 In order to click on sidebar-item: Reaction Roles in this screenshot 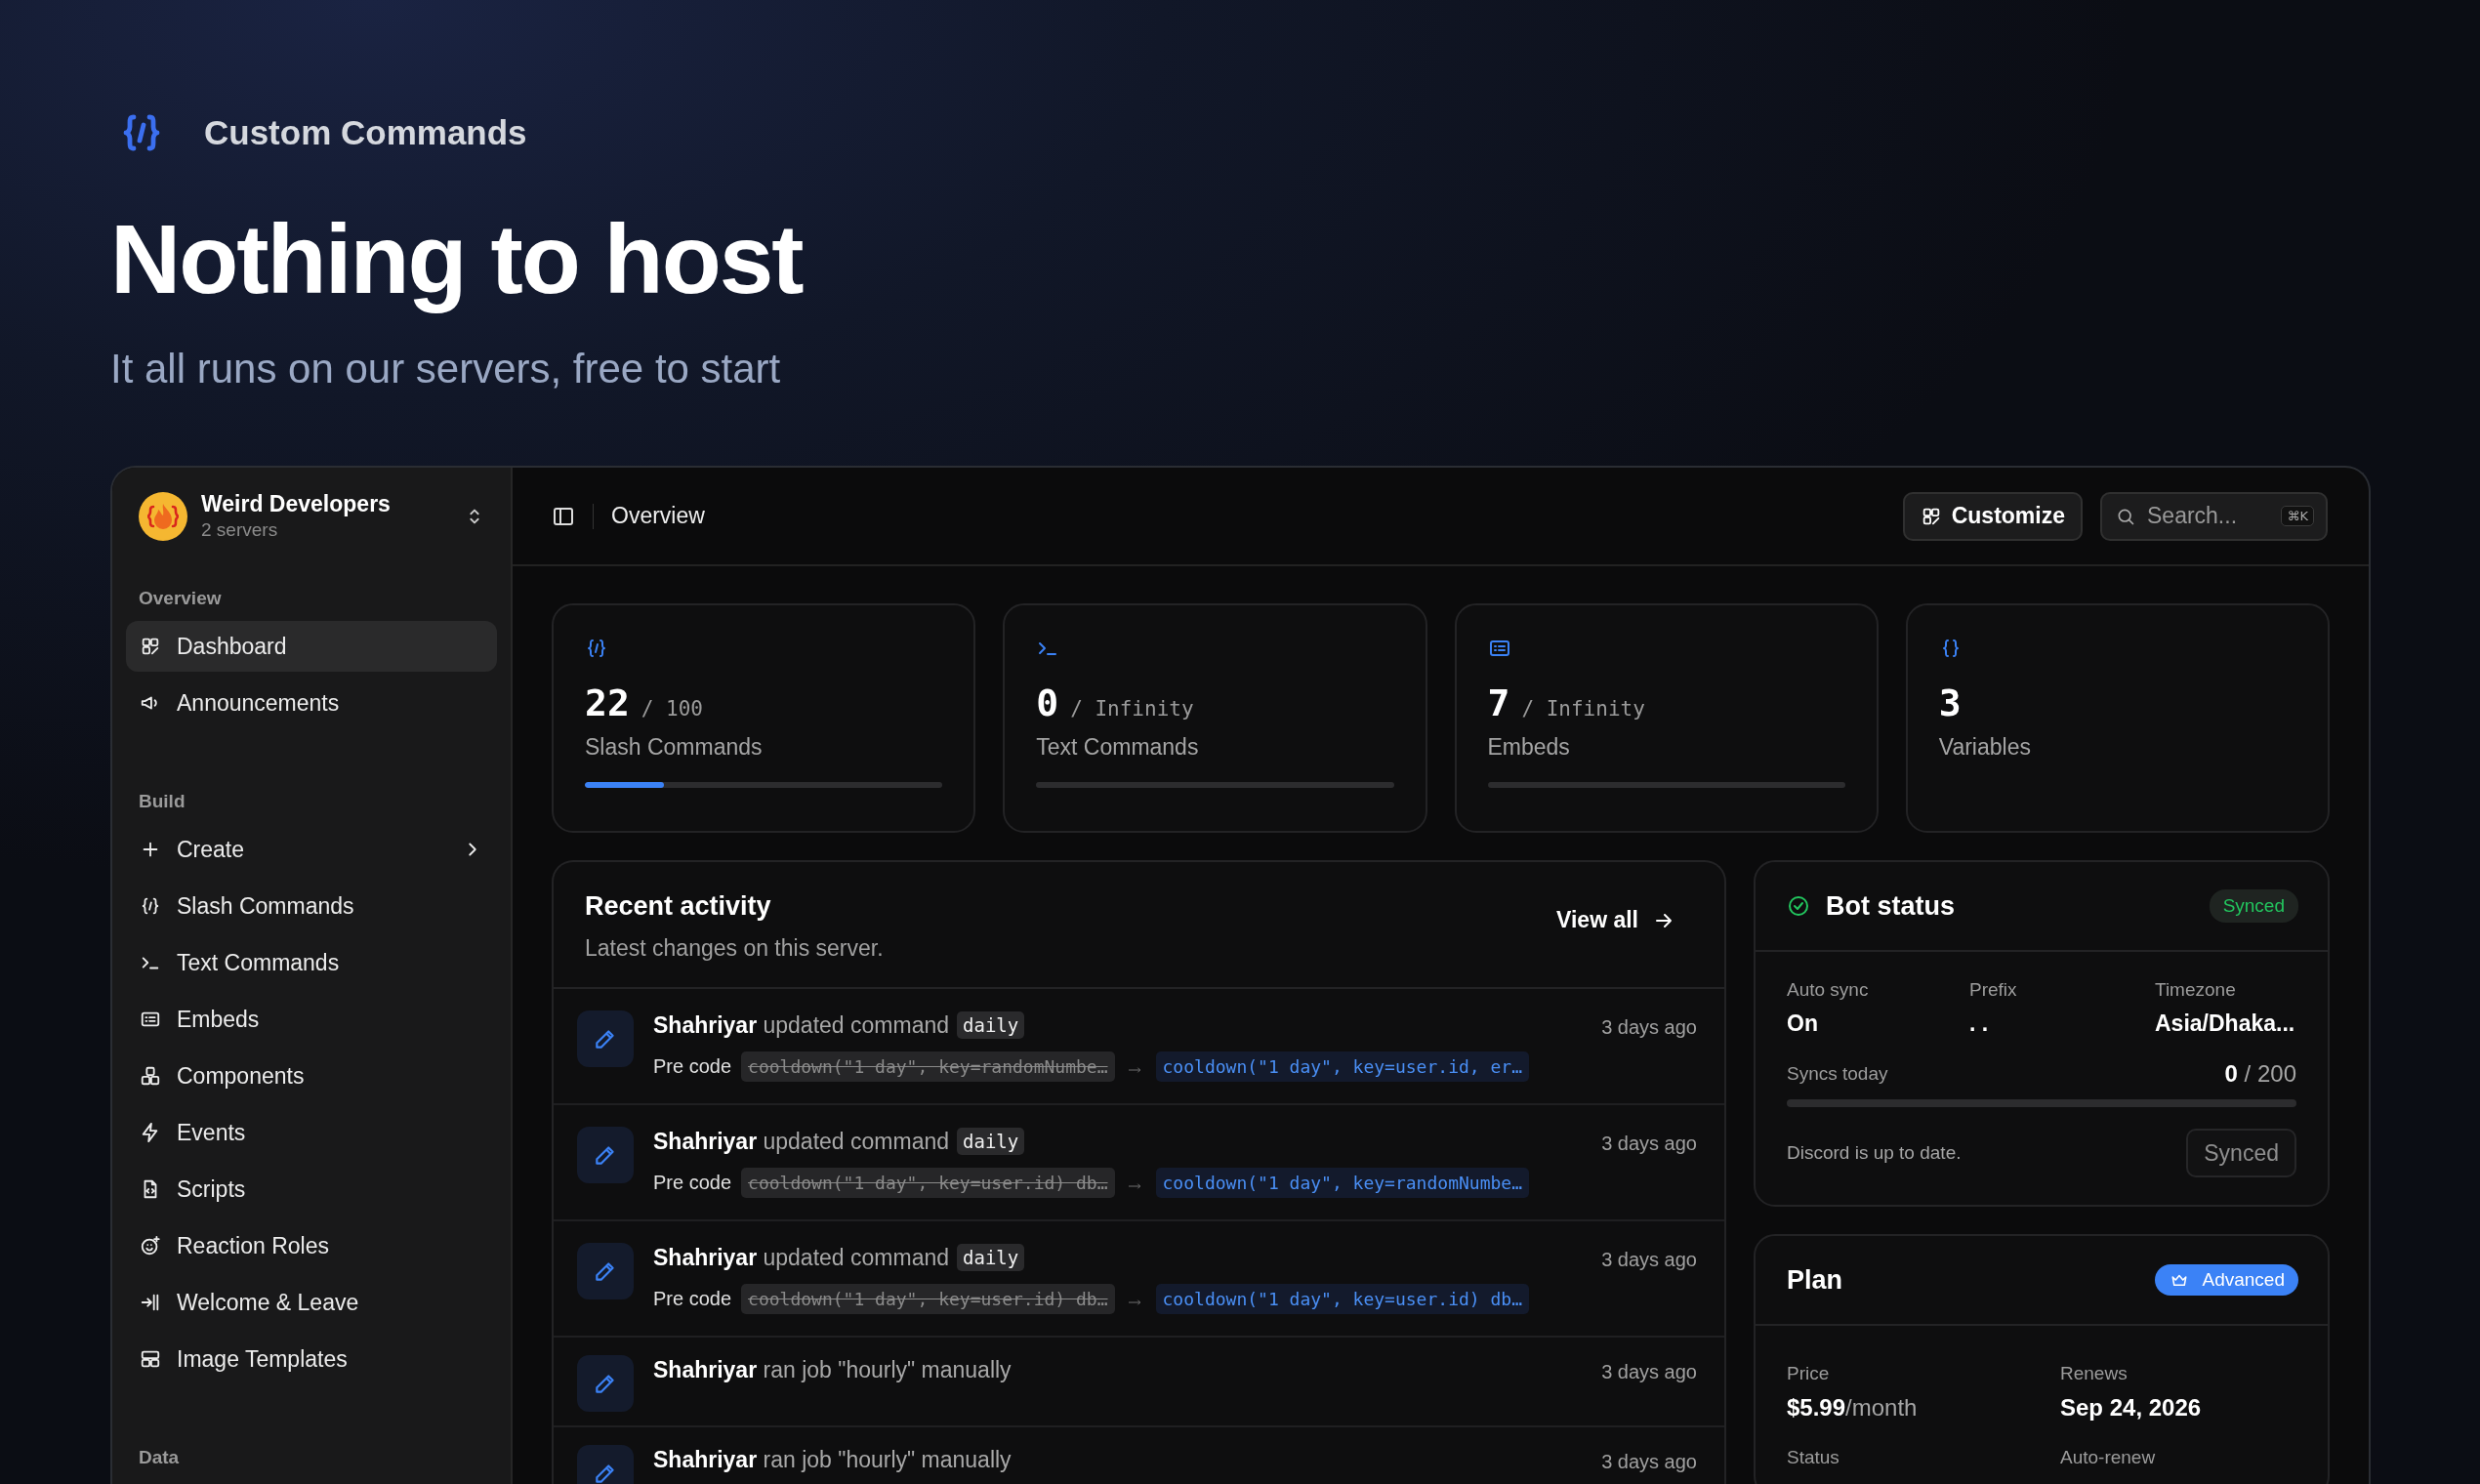, I will do `click(311, 1245)`.